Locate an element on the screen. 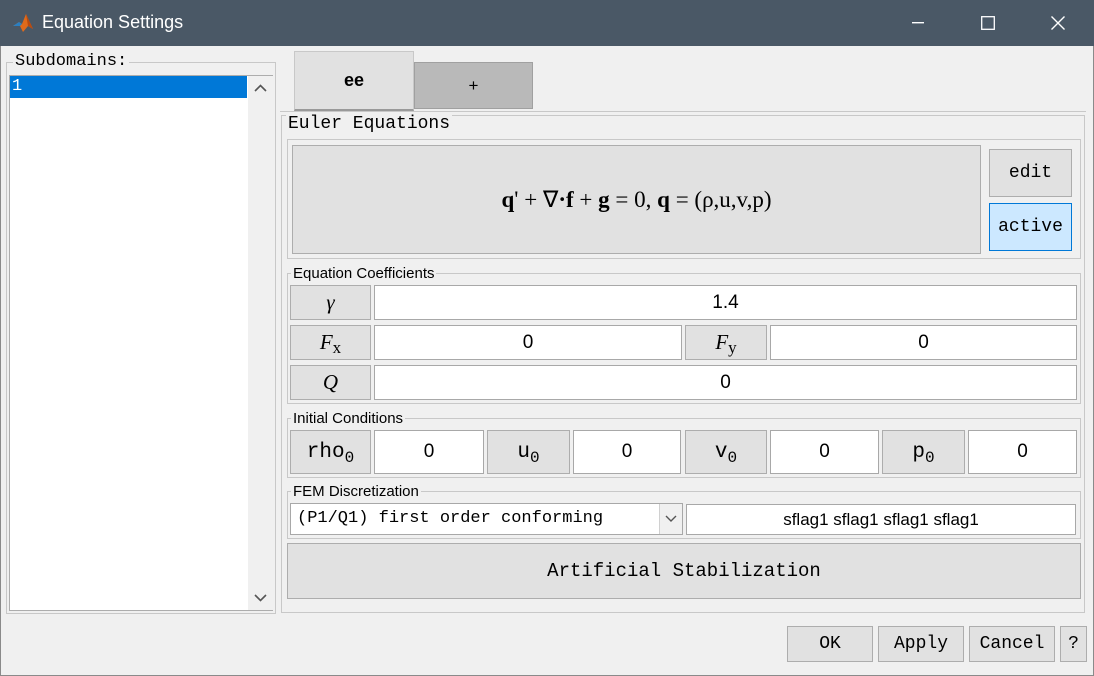 This screenshot has height=676, width=1094. edit-button: edit is located at coordinates (1030, 173).